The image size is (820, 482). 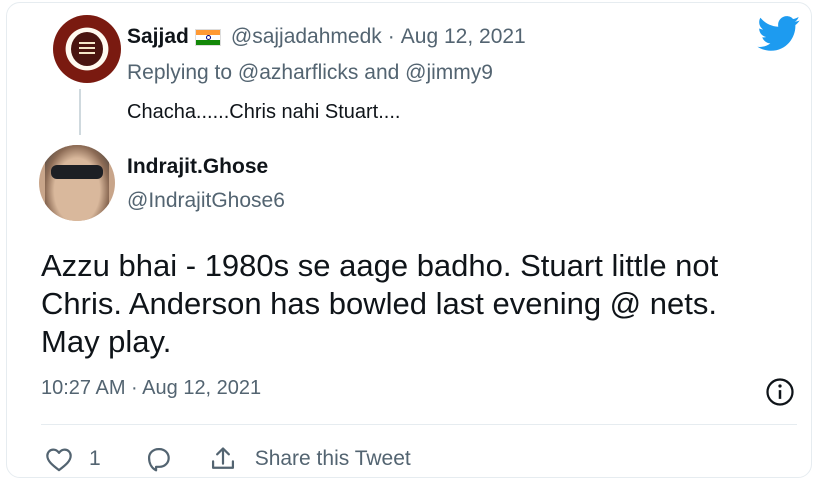 What do you see at coordinates (197, 167) in the screenshot?
I see `main-author-name: Indrajit.Ghose` at bounding box center [197, 167].